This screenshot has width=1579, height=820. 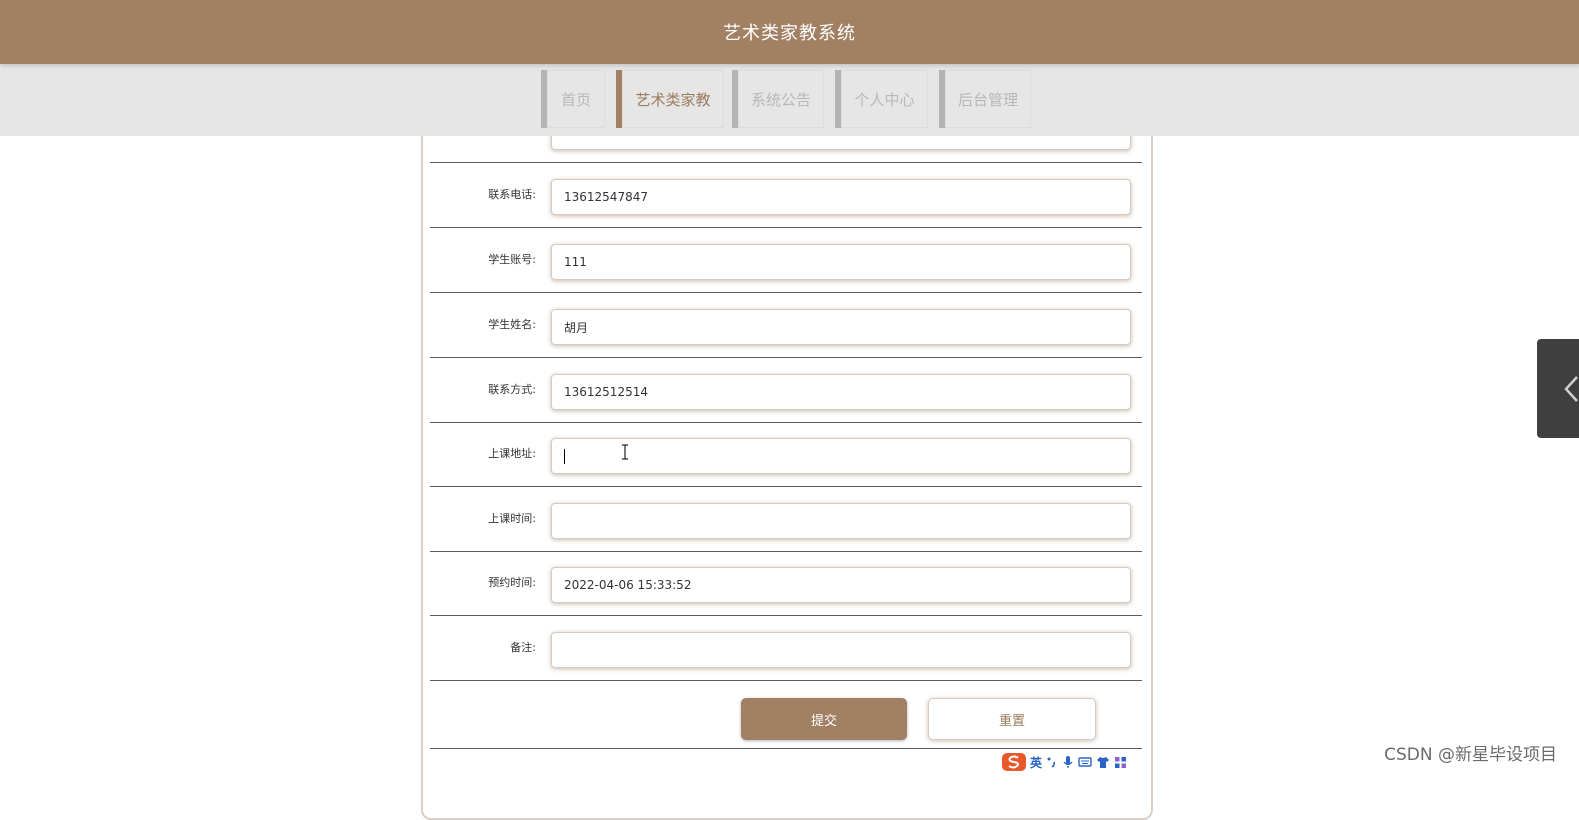 I want to click on booking-time-input: 2022-04-06 15:33:52, so click(x=841, y=585).